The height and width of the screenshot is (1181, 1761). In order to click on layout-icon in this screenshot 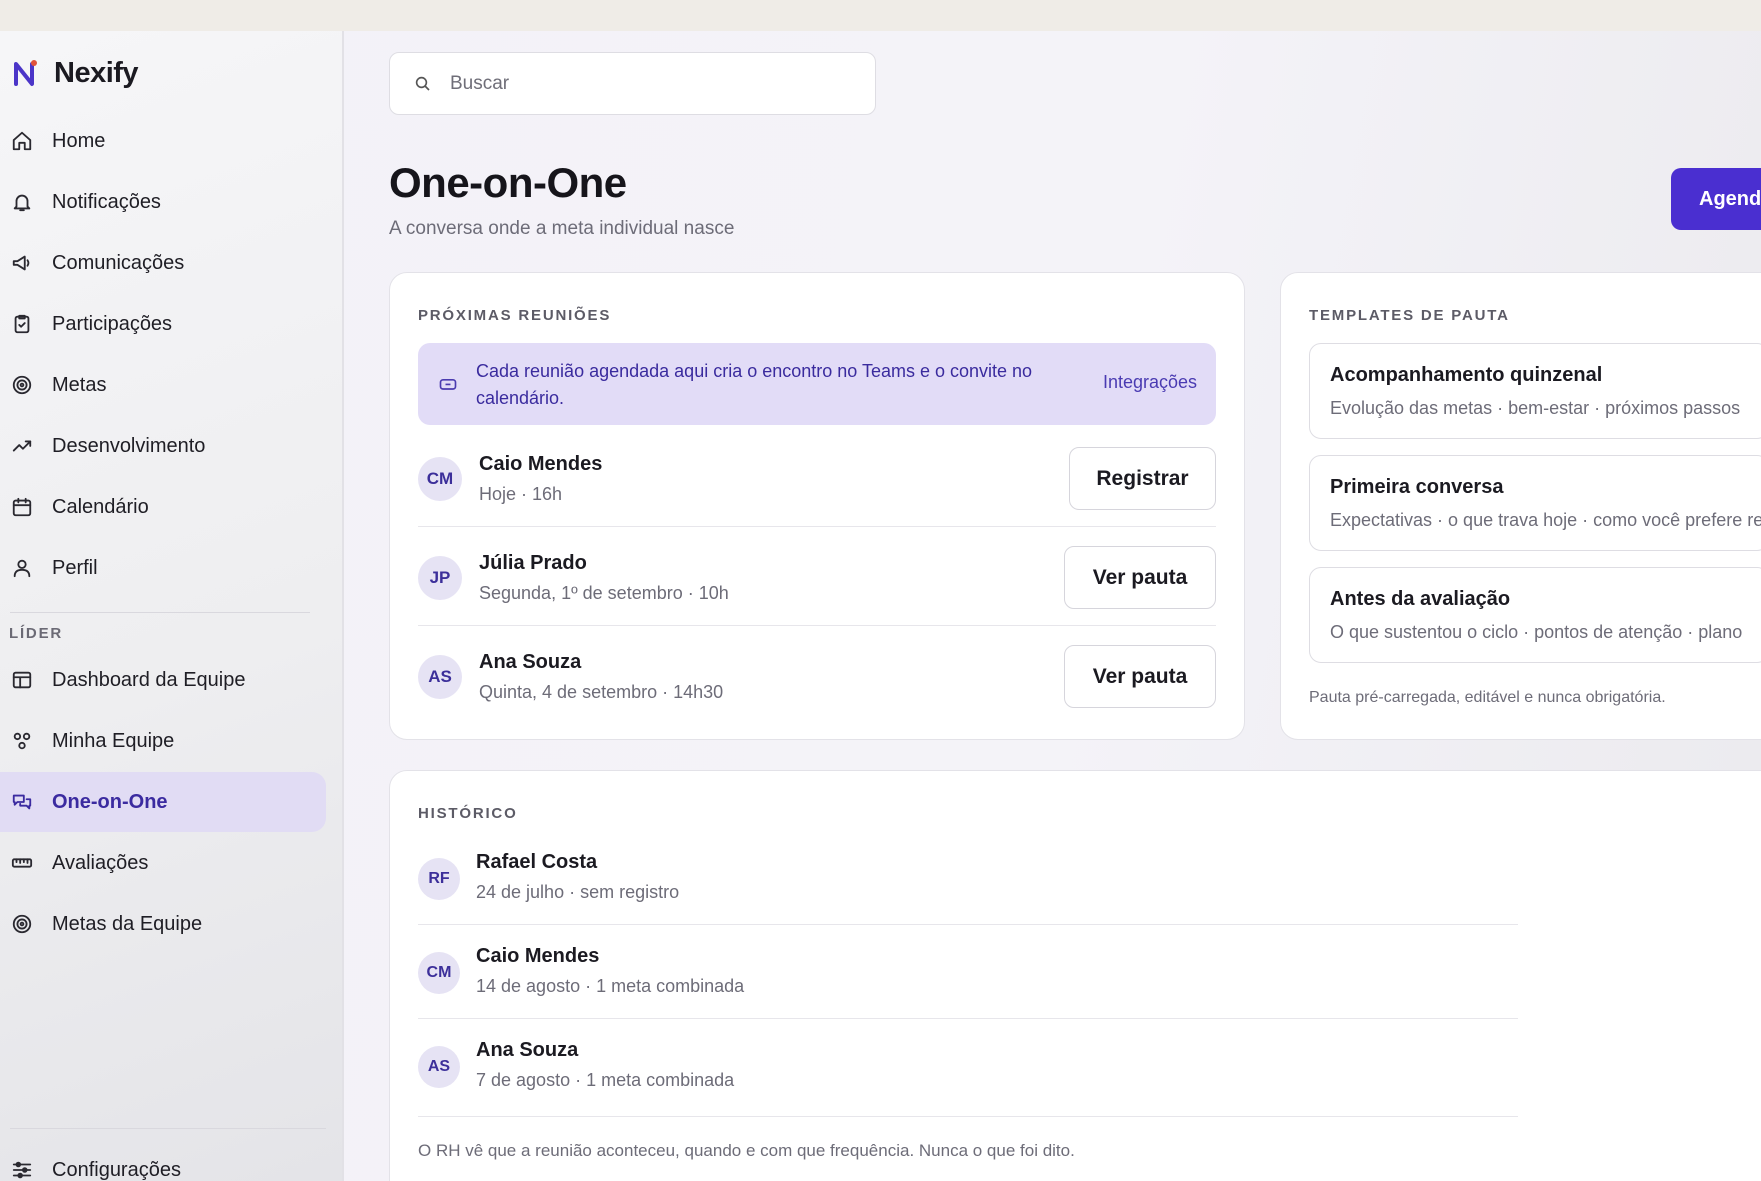, I will do `click(22, 680)`.